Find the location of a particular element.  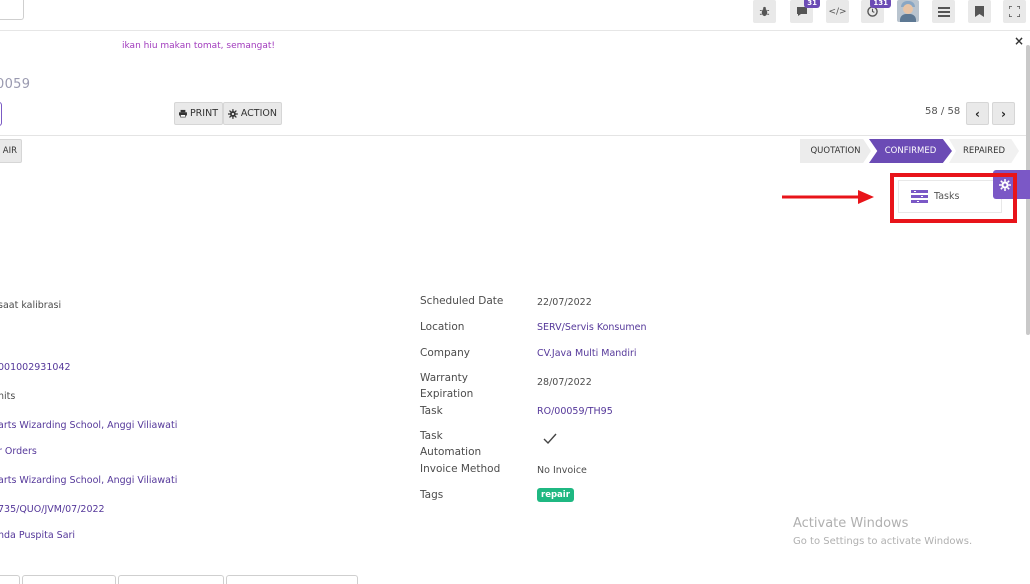

warranty-expiration-label: Warranty Expiration is located at coordinates (447, 386).